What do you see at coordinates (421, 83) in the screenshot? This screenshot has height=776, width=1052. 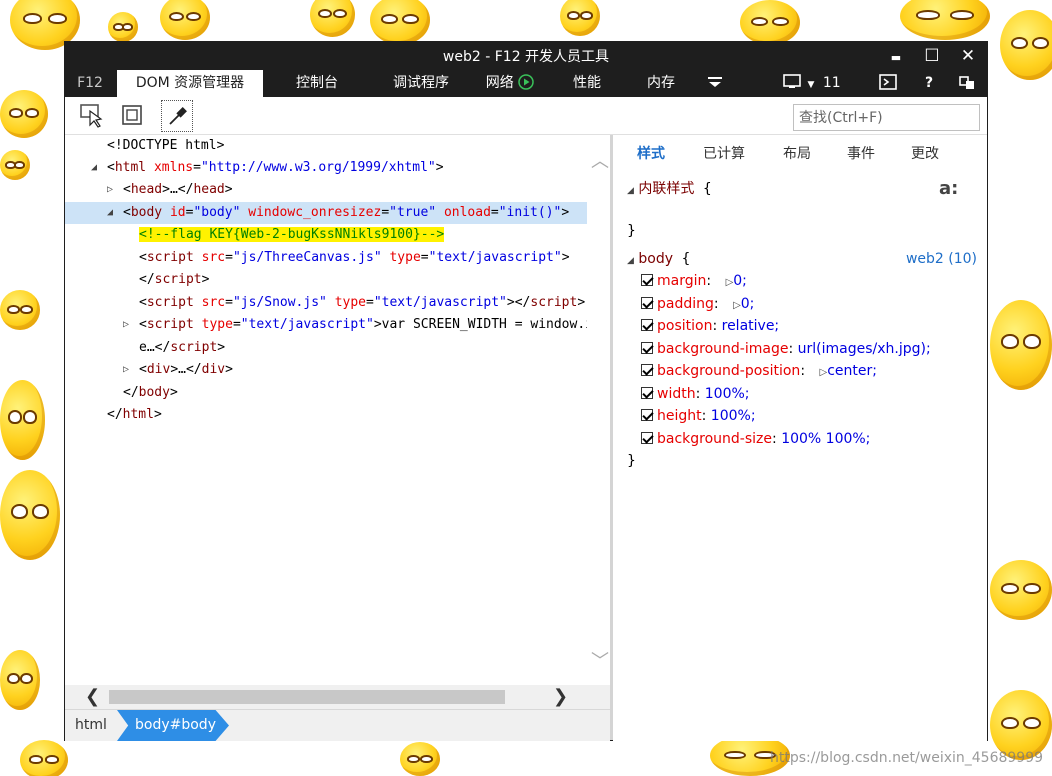 I see `tab-debugger: 调试程序` at bounding box center [421, 83].